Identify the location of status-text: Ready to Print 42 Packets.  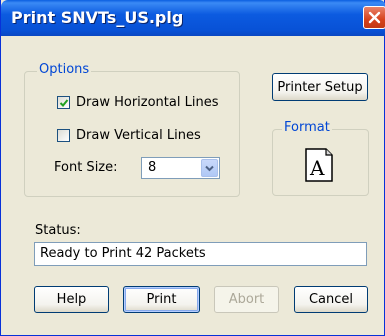
(123, 253).